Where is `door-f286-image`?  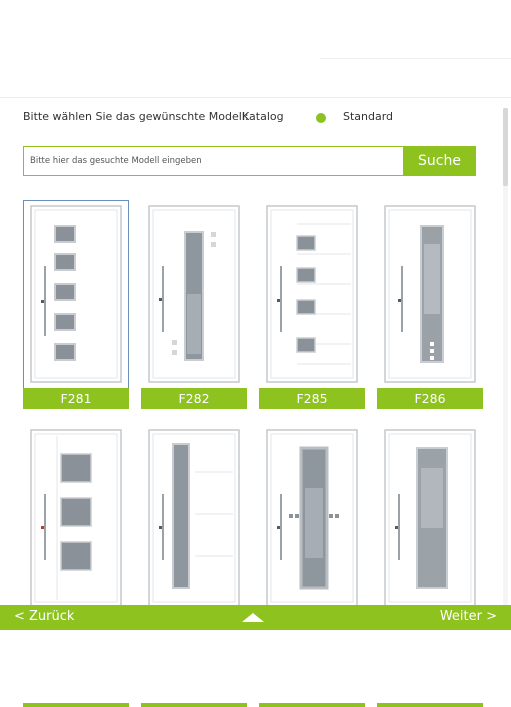
door-f286-image is located at coordinates (430, 294).